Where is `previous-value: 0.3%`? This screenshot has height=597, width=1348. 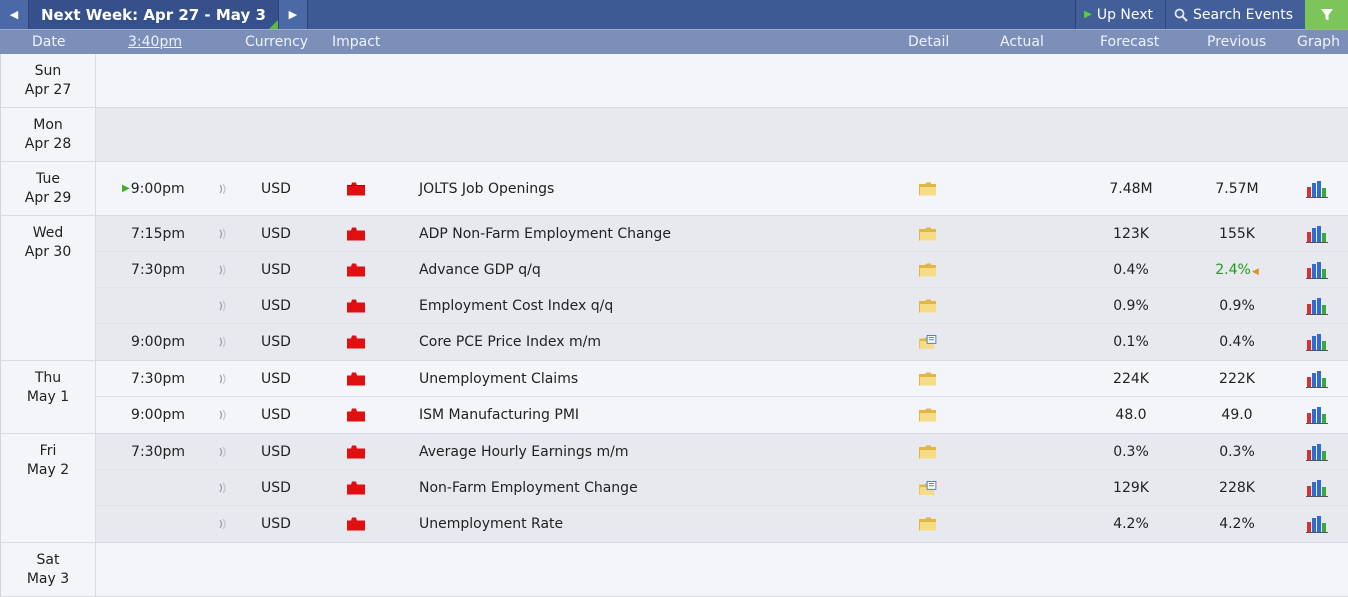
previous-value: 0.3% is located at coordinates (1237, 451).